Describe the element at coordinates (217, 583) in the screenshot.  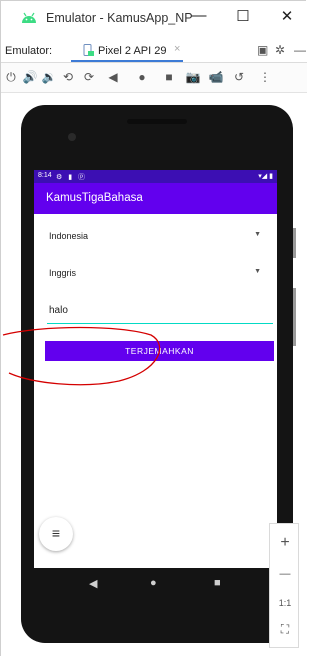
I see `nav-recents-icon: ■` at that location.